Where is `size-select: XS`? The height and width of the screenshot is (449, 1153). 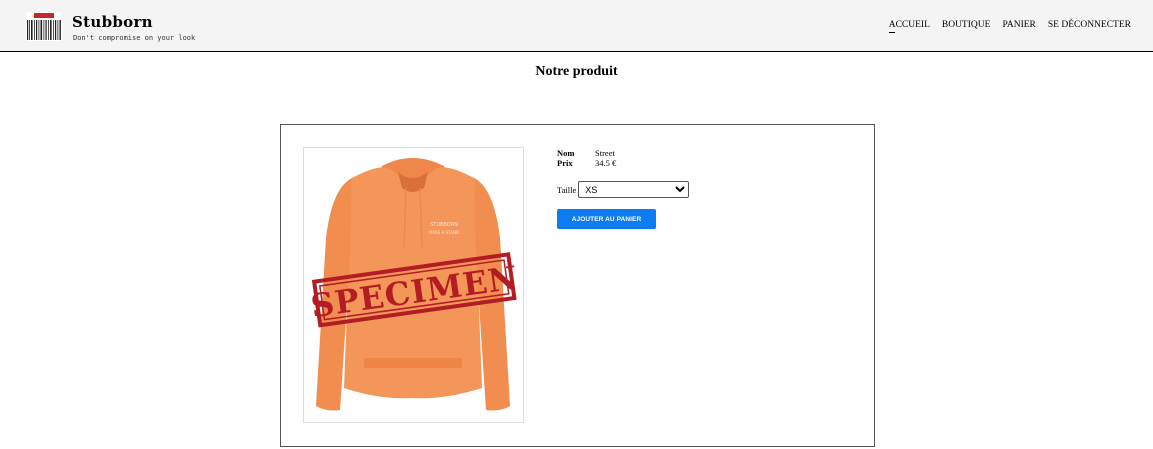
size-select: XS is located at coordinates (634, 189).